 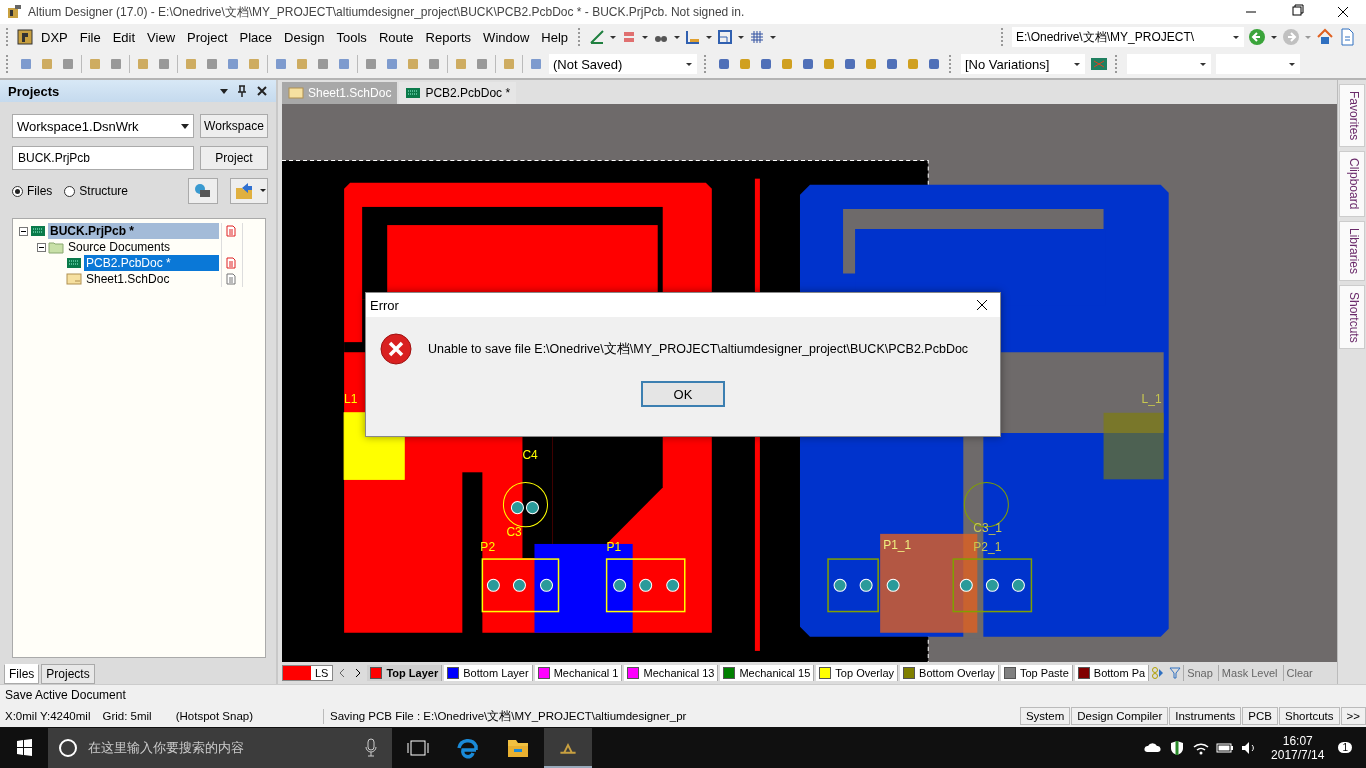 What do you see at coordinates (1036, 673) in the screenshot?
I see `layer-tab: Top Paste` at bounding box center [1036, 673].